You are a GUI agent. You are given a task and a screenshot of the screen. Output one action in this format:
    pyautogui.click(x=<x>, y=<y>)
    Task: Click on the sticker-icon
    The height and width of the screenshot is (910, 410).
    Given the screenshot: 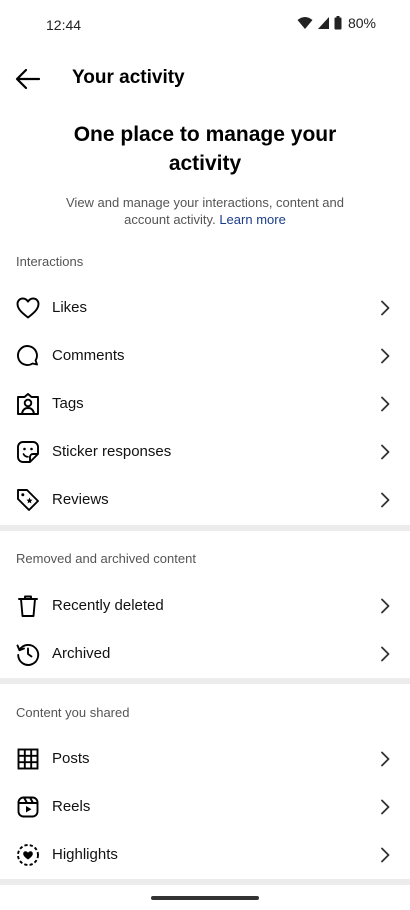 What is the action you would take?
    pyautogui.click(x=28, y=452)
    